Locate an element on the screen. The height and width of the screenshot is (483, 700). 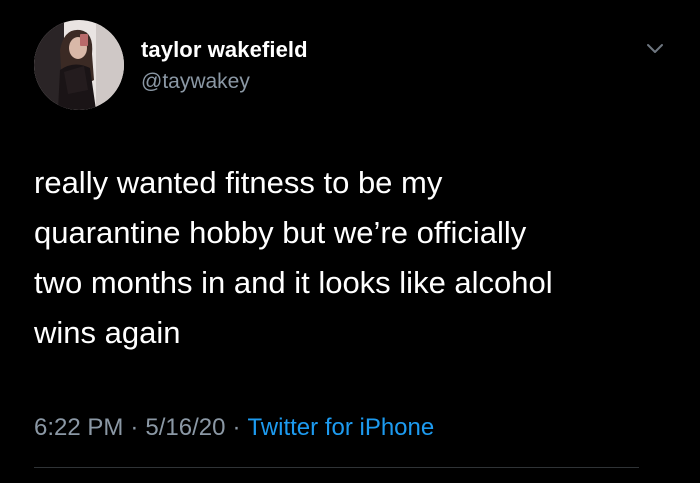
user-info: taylor wakefield @taywakey is located at coordinates (224, 66).